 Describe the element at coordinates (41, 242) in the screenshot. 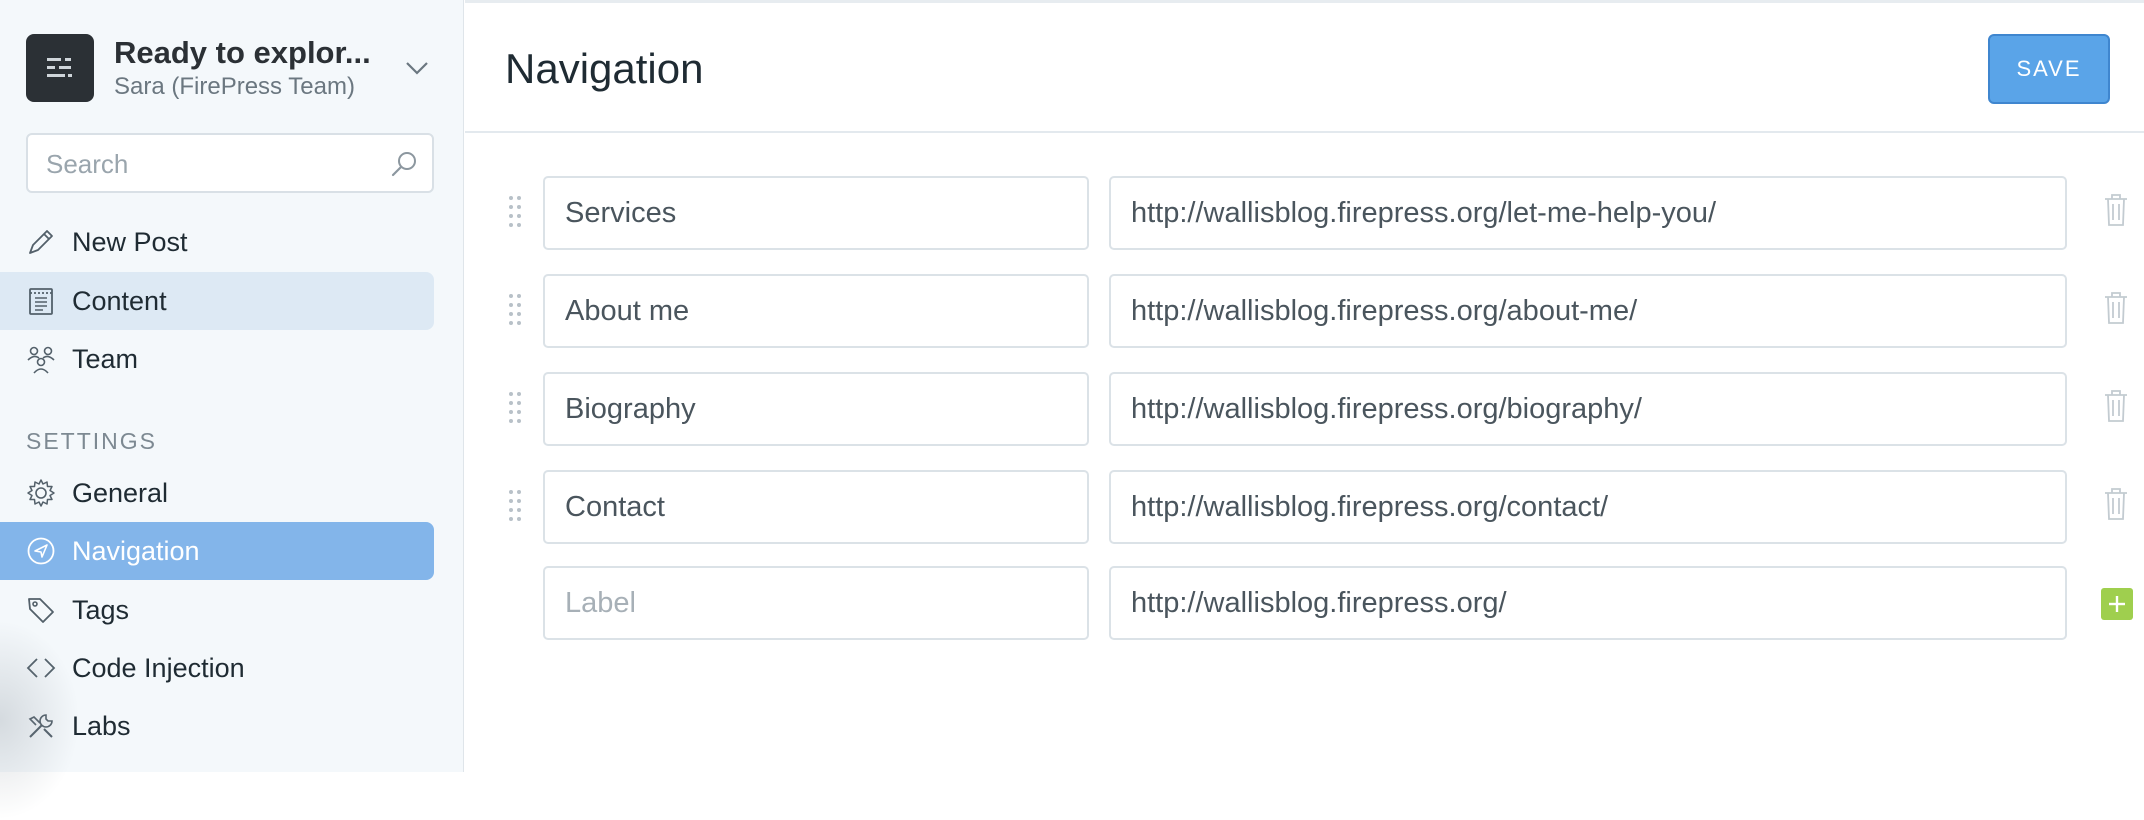

I see `pencil-icon` at that location.